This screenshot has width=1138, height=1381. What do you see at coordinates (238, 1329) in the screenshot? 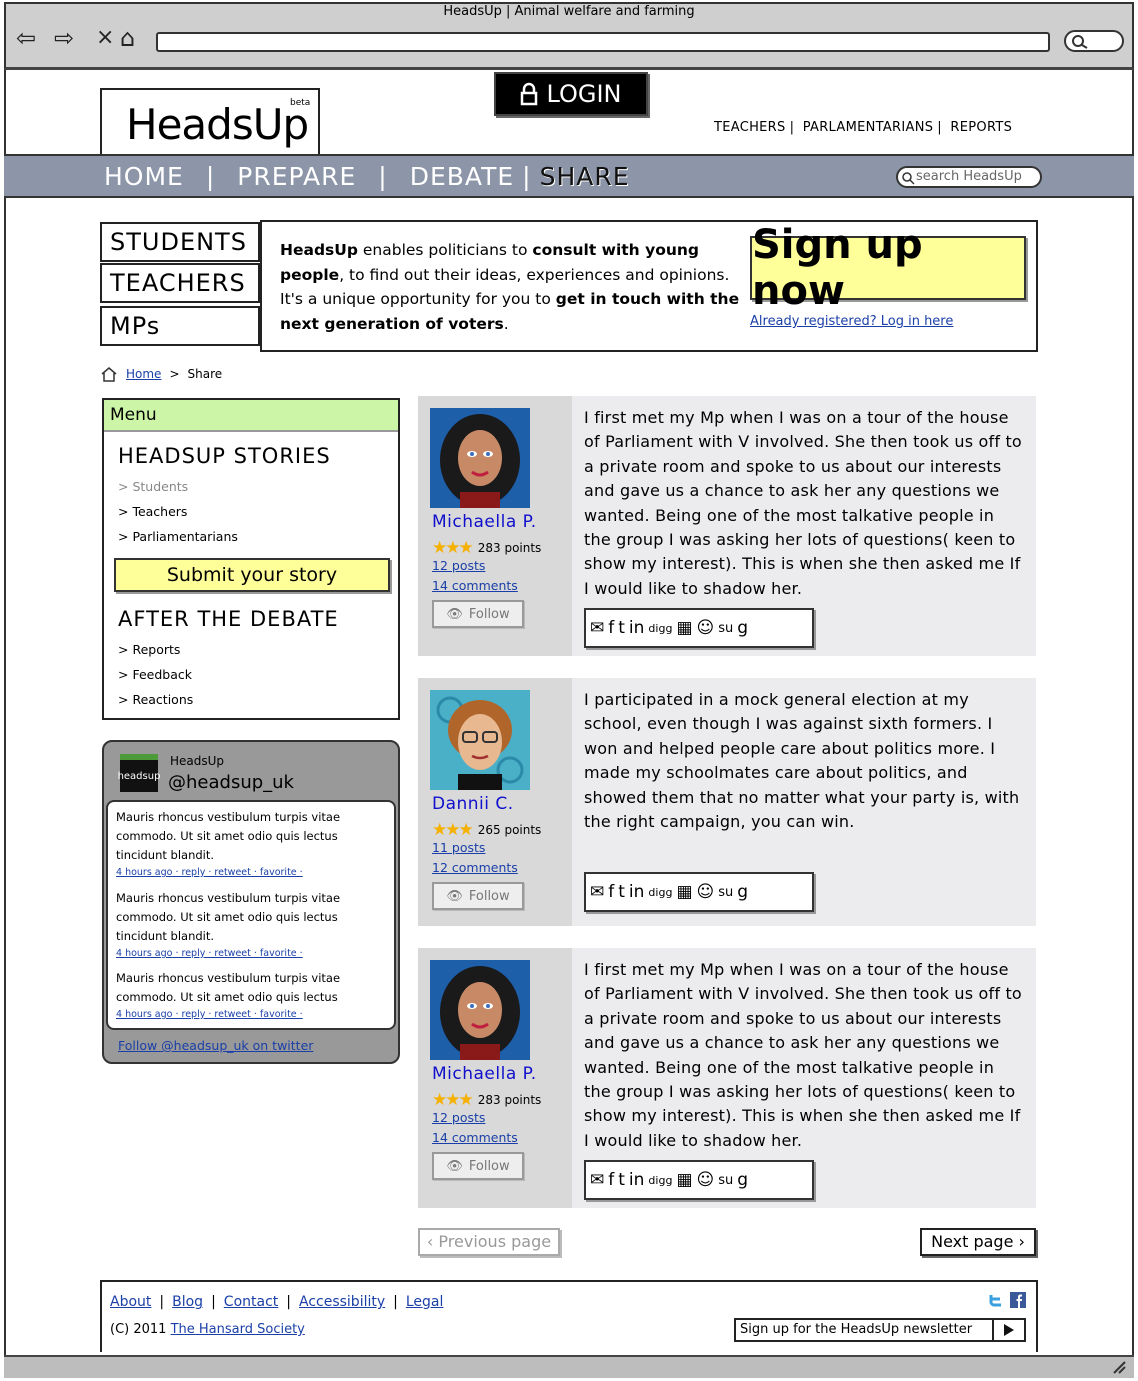
I see `hansard-society-link: The Hansard Society` at bounding box center [238, 1329].